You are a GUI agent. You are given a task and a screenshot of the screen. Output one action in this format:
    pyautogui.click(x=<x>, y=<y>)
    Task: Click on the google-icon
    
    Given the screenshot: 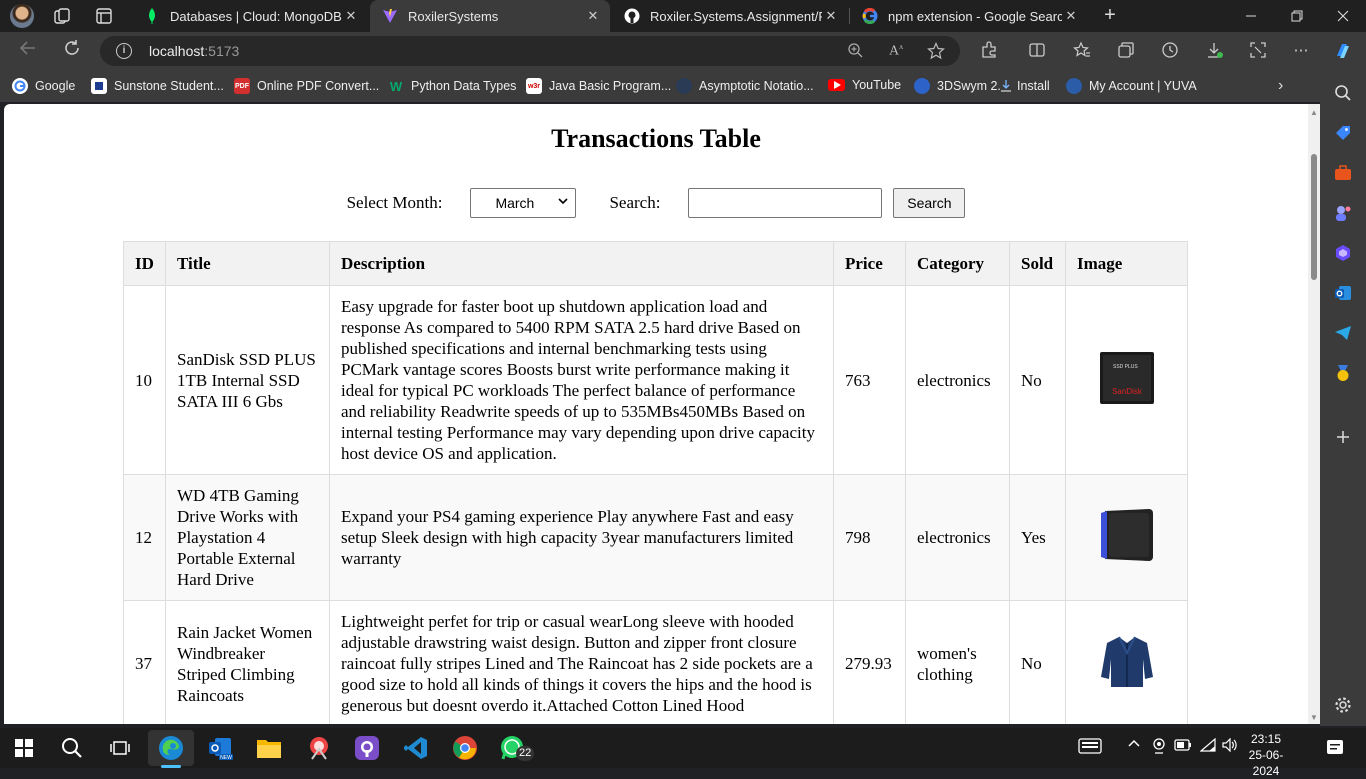 What is the action you would take?
    pyautogui.click(x=870, y=16)
    